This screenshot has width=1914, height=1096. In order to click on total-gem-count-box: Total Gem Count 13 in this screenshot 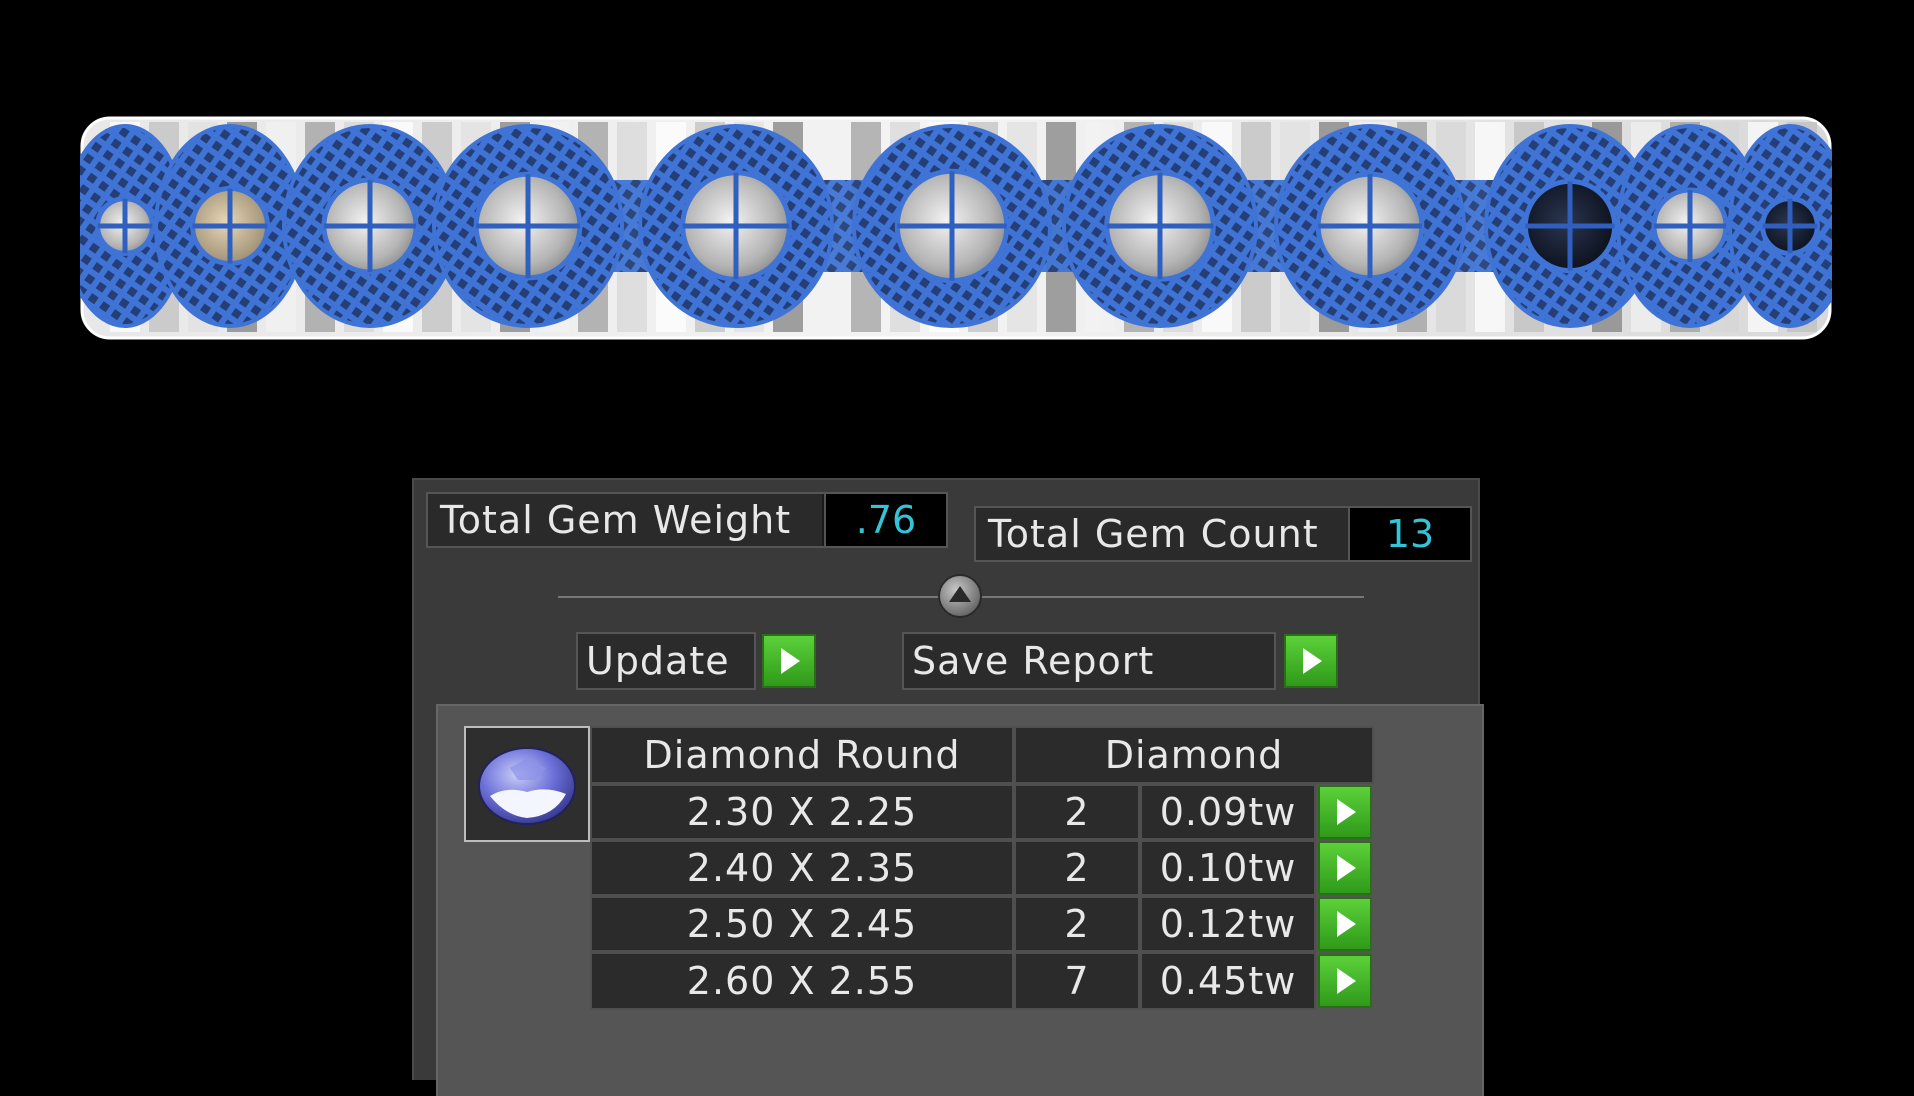, I will do `click(1223, 534)`.